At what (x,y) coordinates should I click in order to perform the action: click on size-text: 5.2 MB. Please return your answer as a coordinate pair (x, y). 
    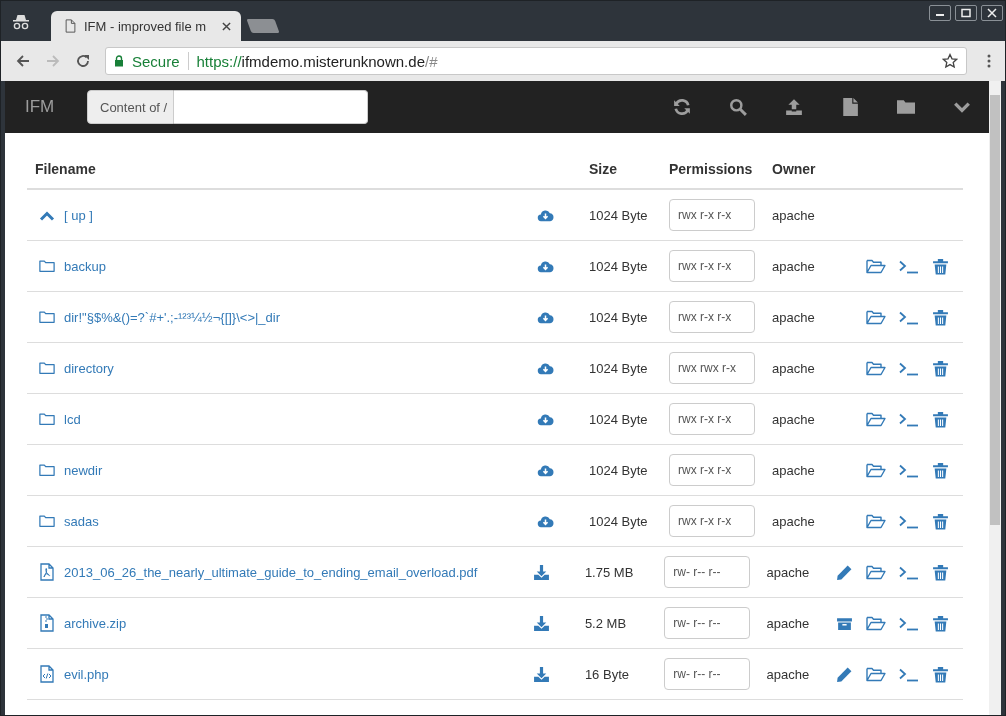
    Looking at the image, I should click on (606, 623).